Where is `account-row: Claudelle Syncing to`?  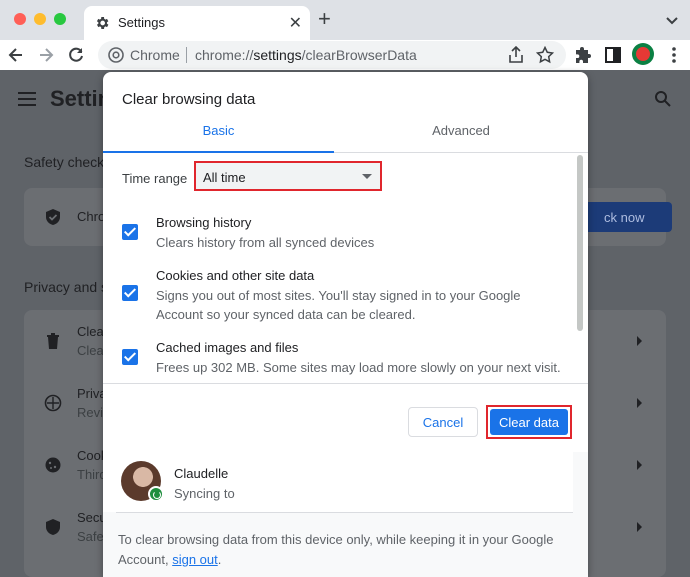 account-row: Claudelle Syncing to is located at coordinates (338, 482).